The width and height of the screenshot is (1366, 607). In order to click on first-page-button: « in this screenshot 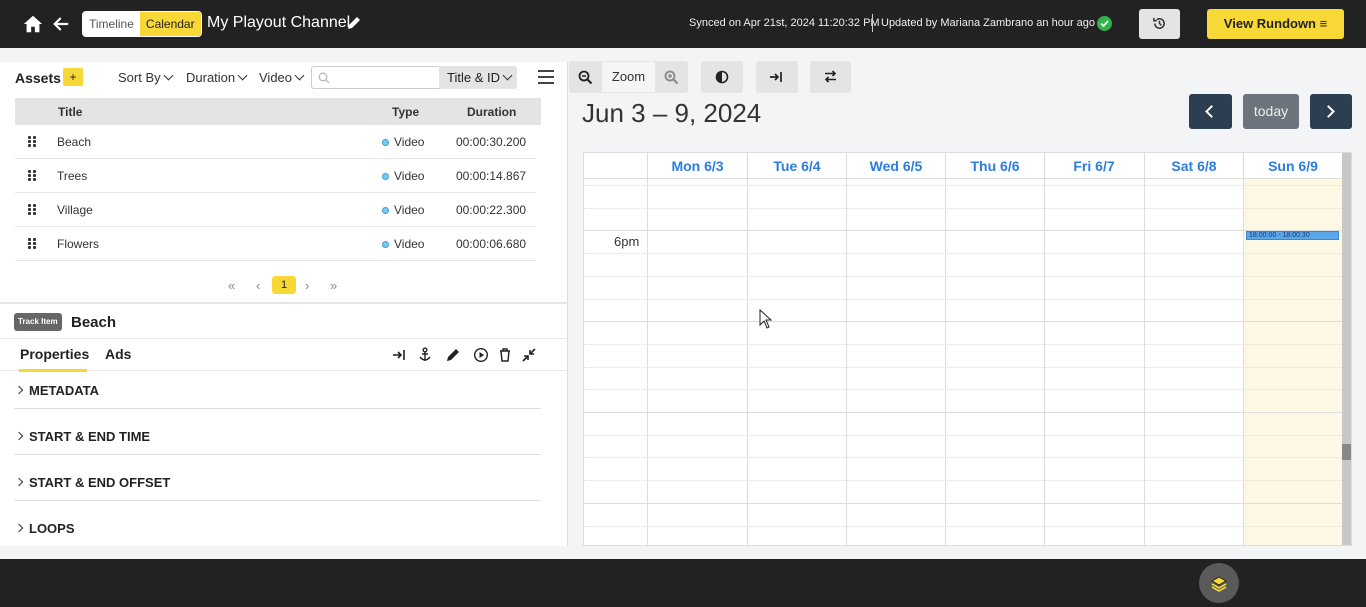, I will do `click(231, 285)`.